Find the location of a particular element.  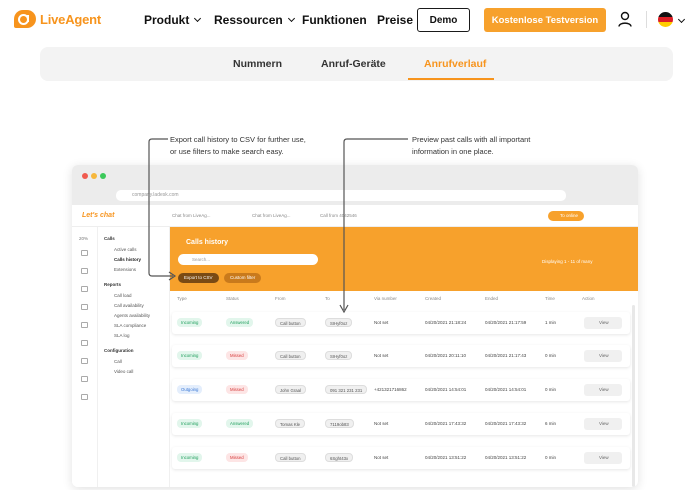

call-type-badge: Incoming is located at coordinates (190, 355).